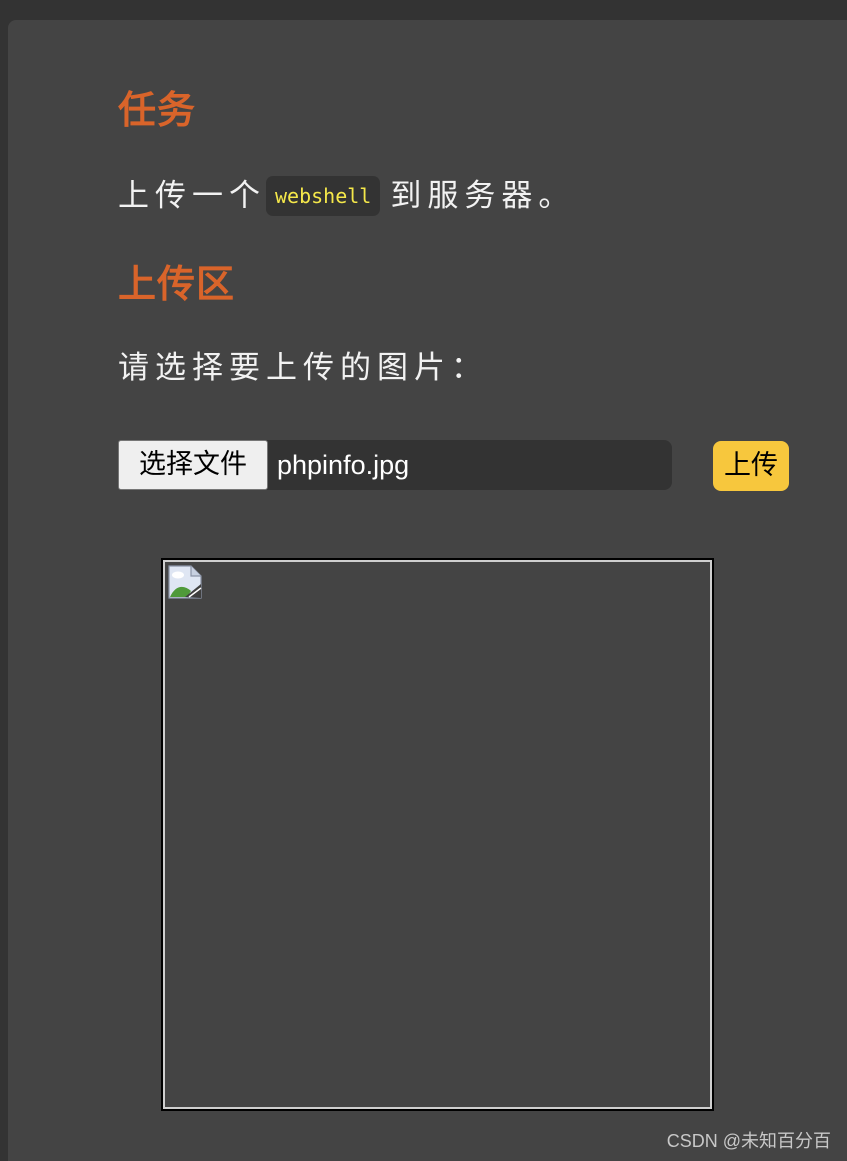 Image resolution: width=847 pixels, height=1161 pixels. I want to click on task-heading: 任务, so click(157, 110).